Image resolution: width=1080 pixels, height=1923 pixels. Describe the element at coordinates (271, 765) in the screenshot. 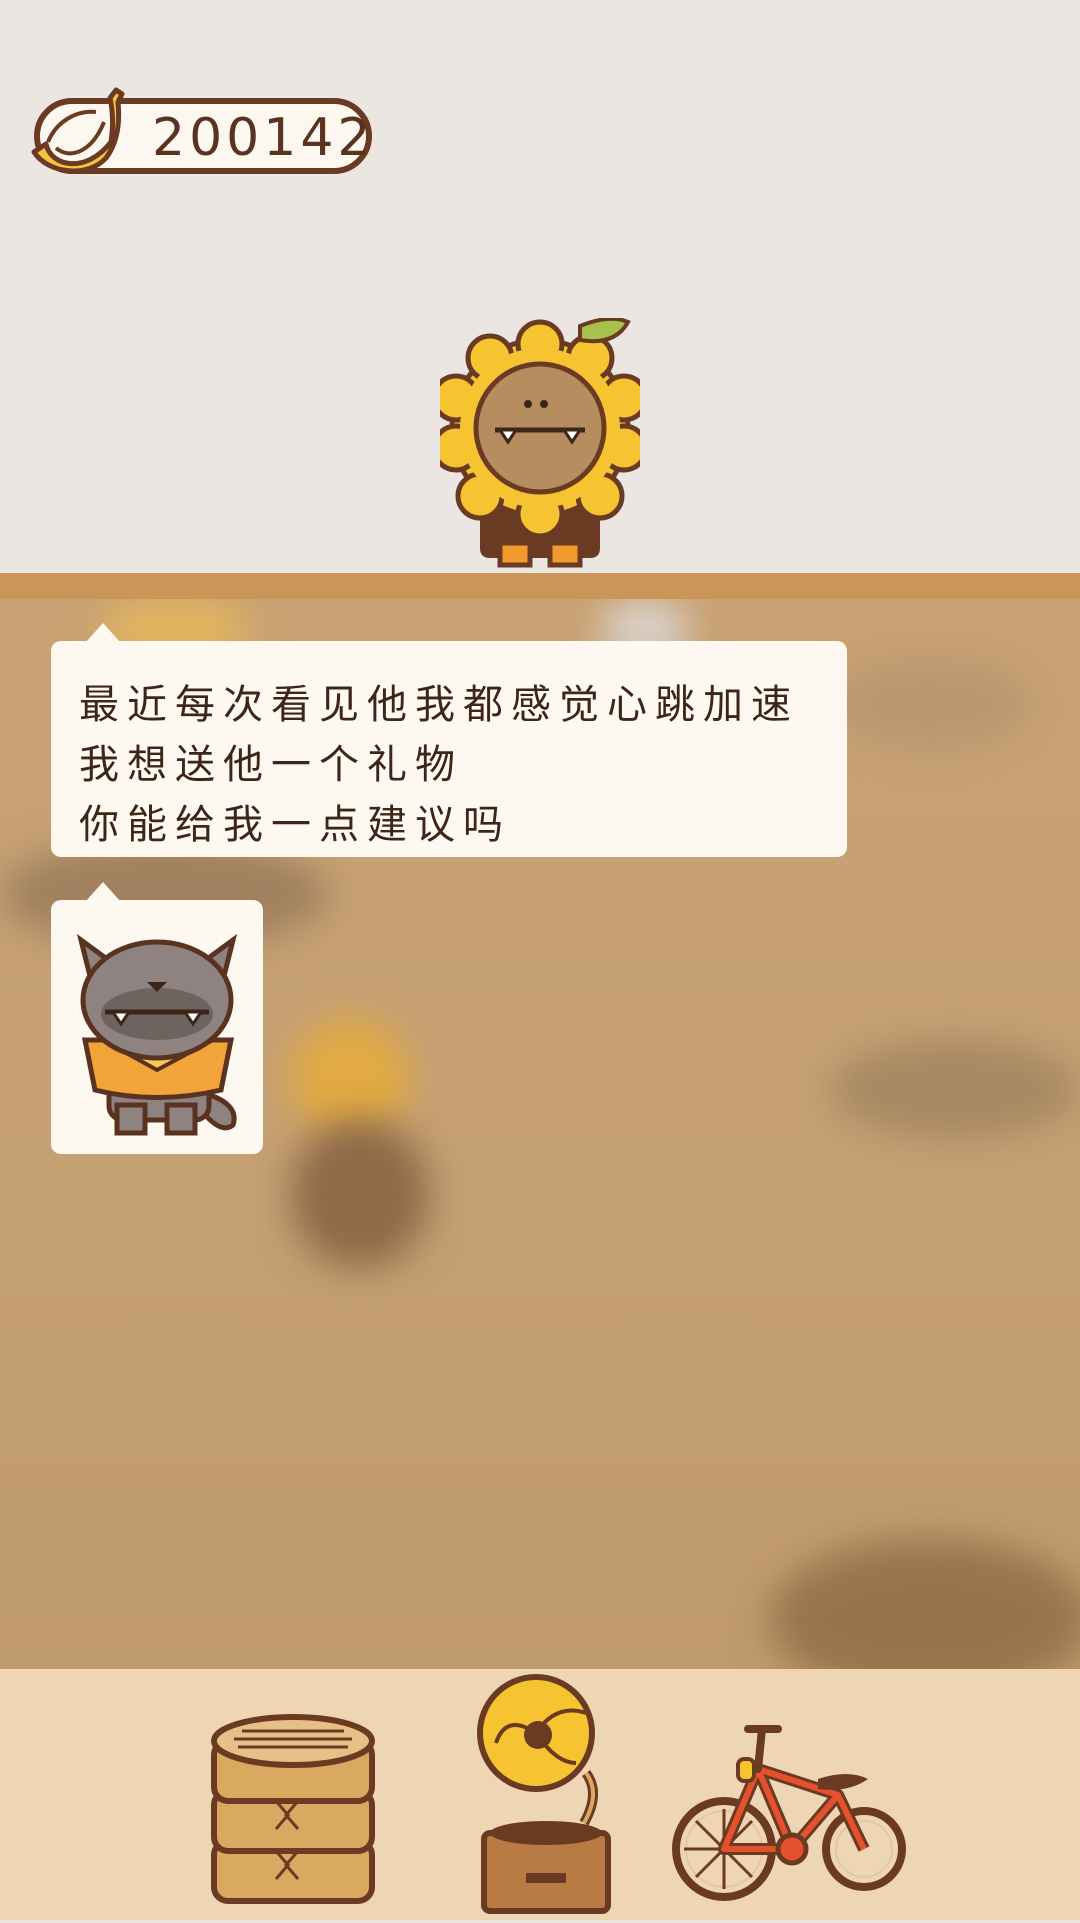

I see `dialog-line: 我想送他一个礼物` at that location.